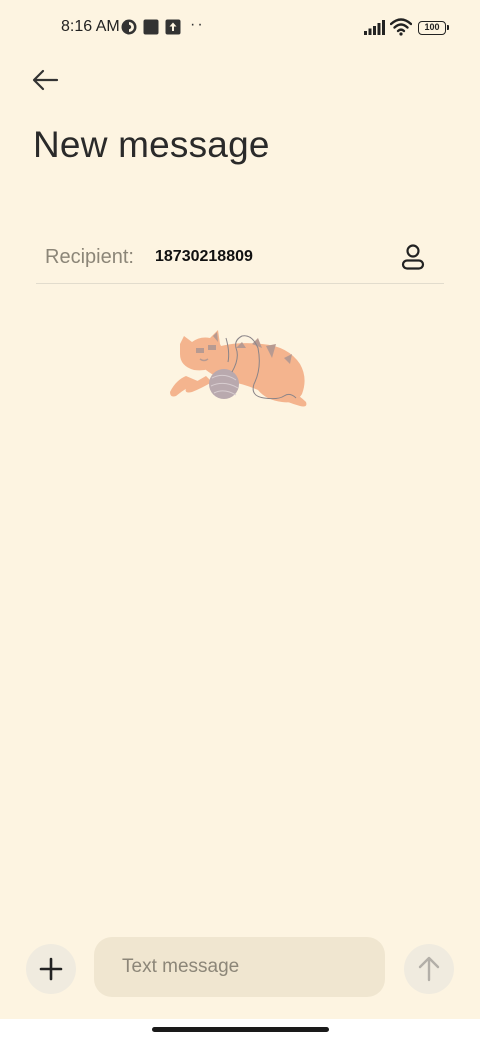 The image size is (480, 1040). I want to click on plus-icon, so click(51, 969).